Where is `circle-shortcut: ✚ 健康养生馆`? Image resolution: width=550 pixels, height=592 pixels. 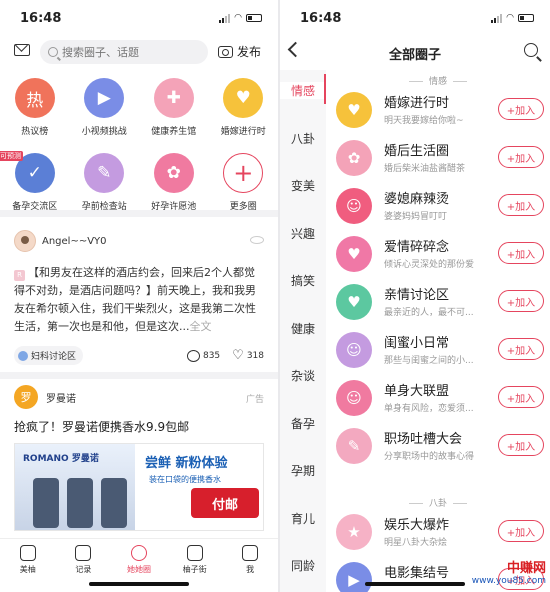 circle-shortcut: ✚ 健康养生馆 is located at coordinates (174, 107).